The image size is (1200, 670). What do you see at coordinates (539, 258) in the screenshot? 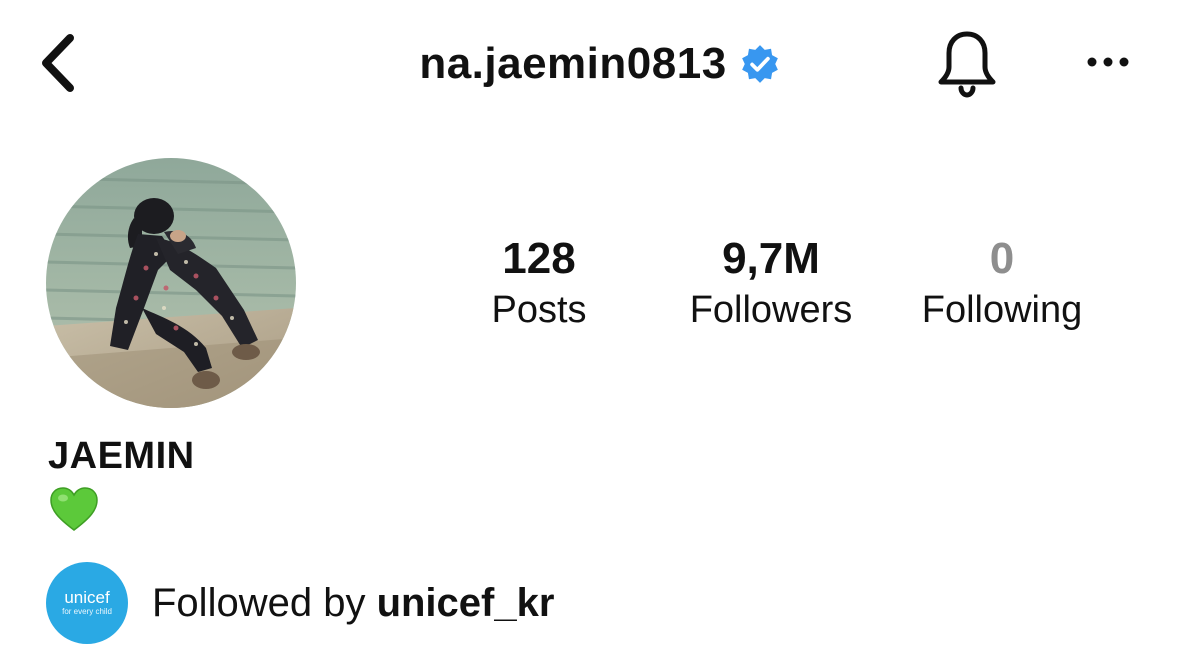
I see `posts-count: 128` at bounding box center [539, 258].